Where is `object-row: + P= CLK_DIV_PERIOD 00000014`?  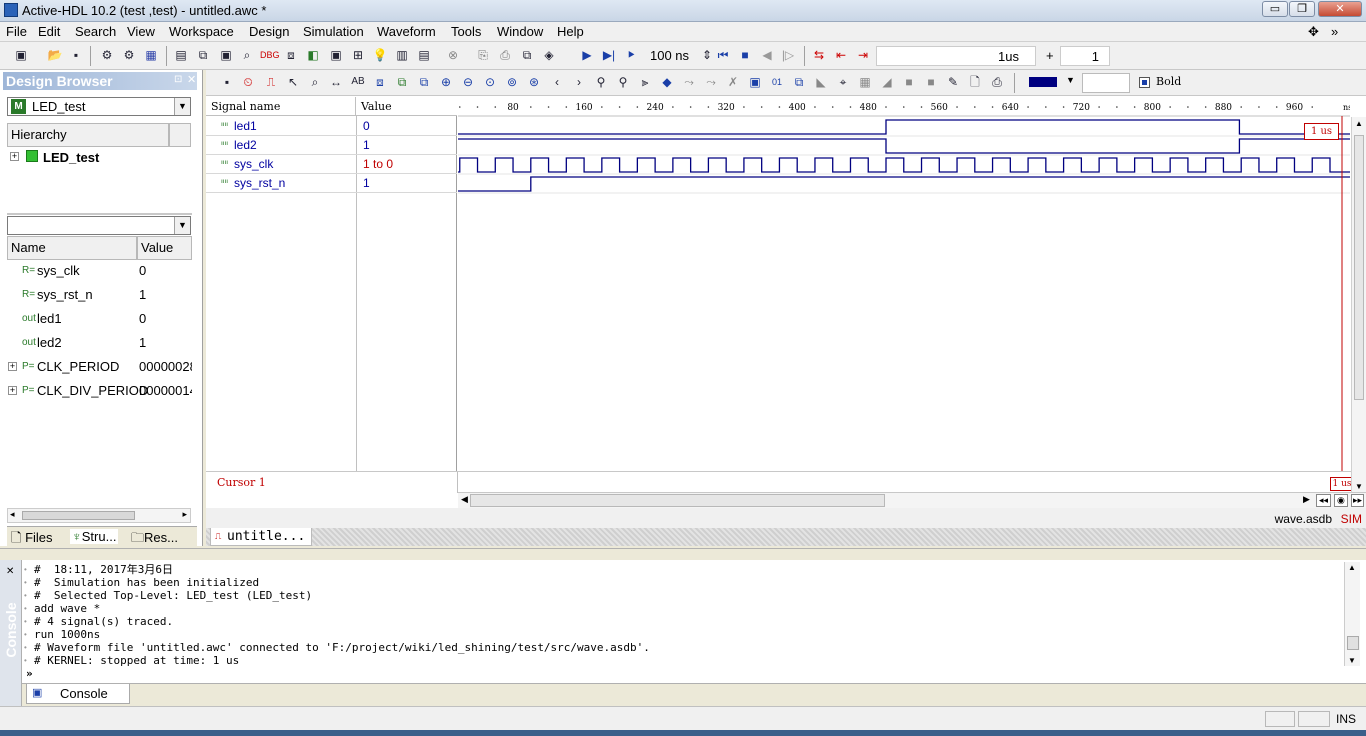
object-row: + P= CLK_DIV_PERIOD 00000014 is located at coordinates (100, 391).